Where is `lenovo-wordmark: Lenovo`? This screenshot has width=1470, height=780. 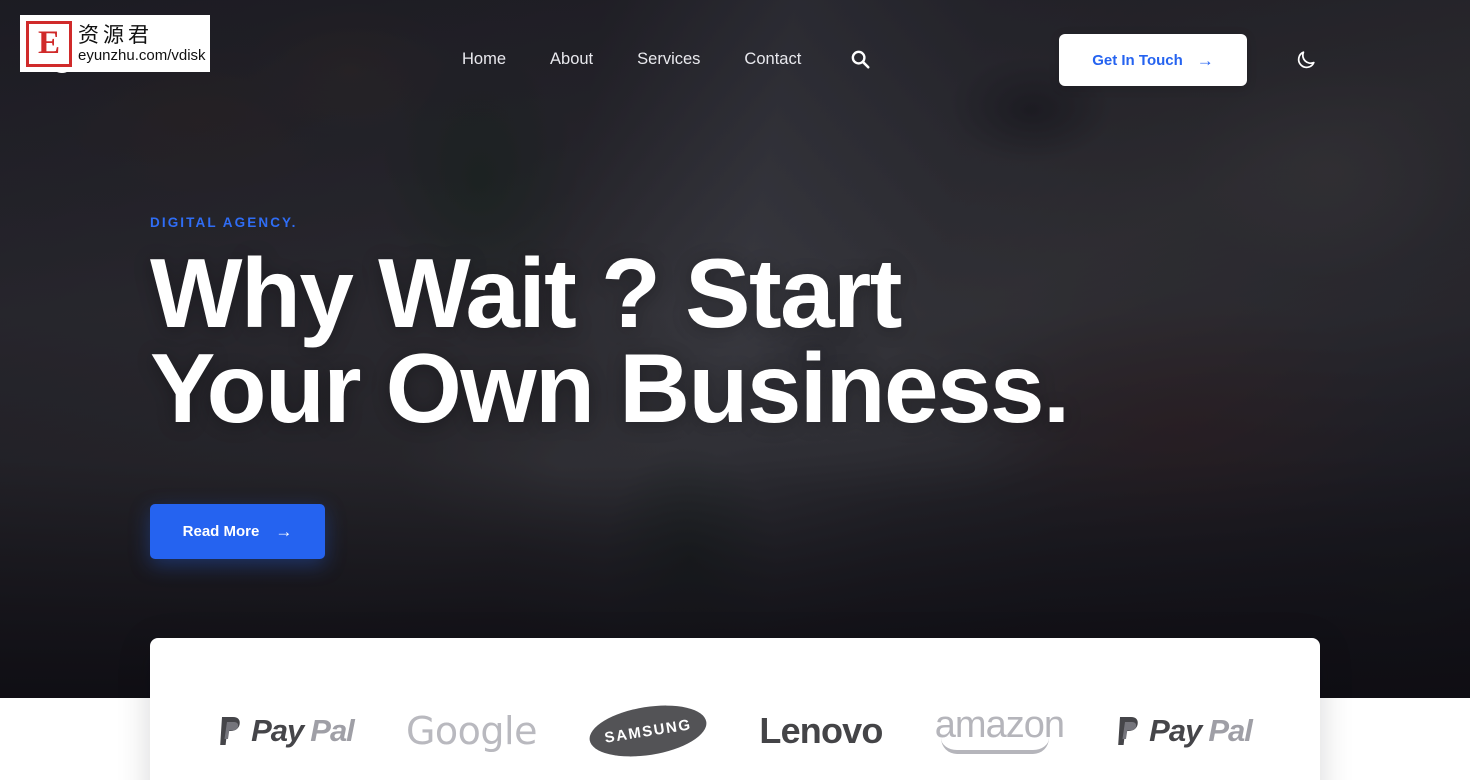 lenovo-wordmark: Lenovo is located at coordinates (821, 730).